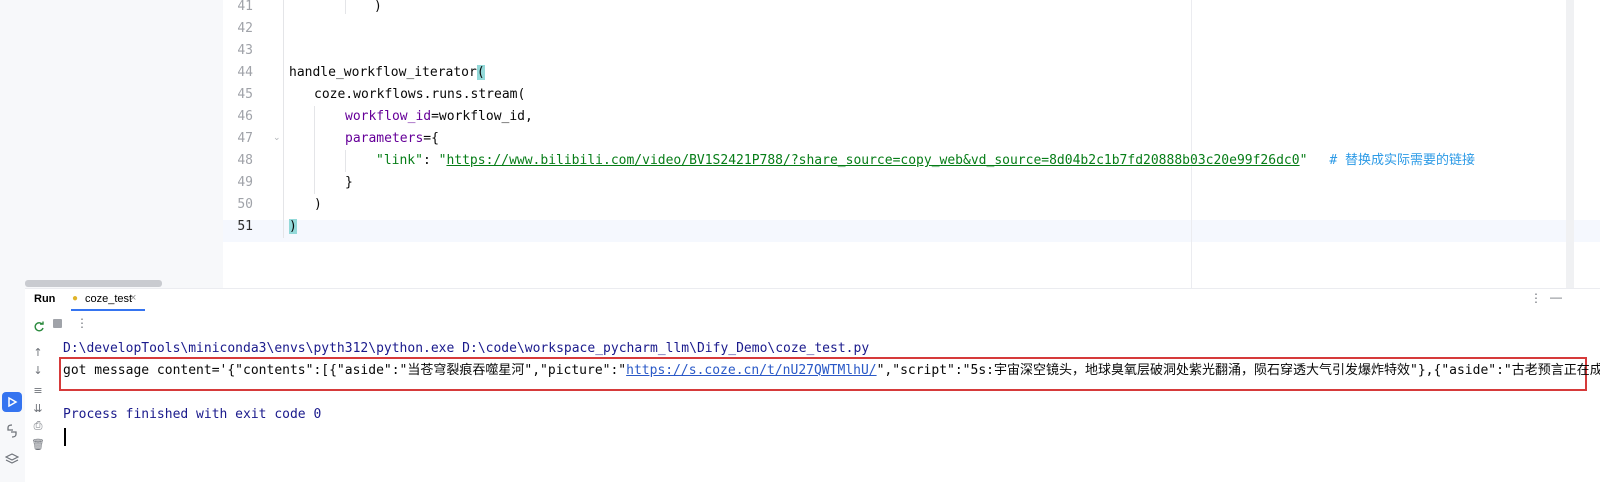 The height and width of the screenshot is (483, 1600). Describe the element at coordinates (245, 138) in the screenshot. I see `line-number: 47` at that location.